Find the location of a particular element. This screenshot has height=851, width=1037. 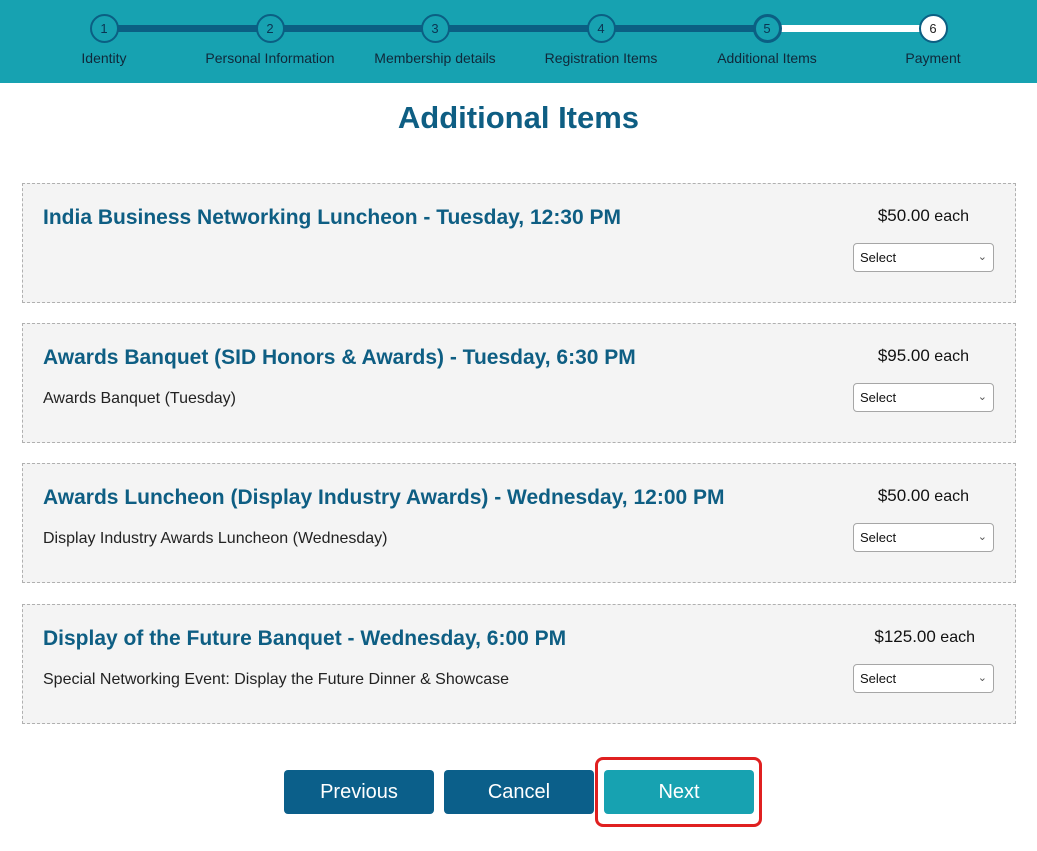

step-number: 1 is located at coordinates (104, 28).